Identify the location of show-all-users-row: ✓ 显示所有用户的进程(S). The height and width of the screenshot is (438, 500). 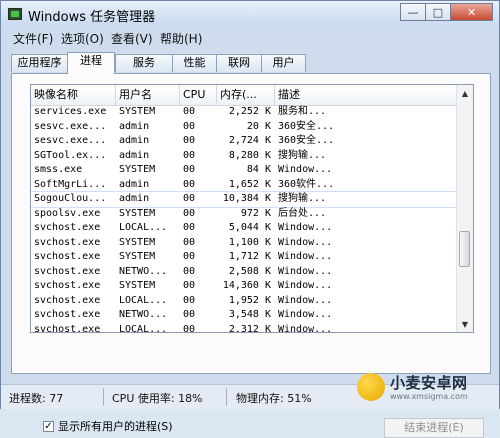
(108, 426).